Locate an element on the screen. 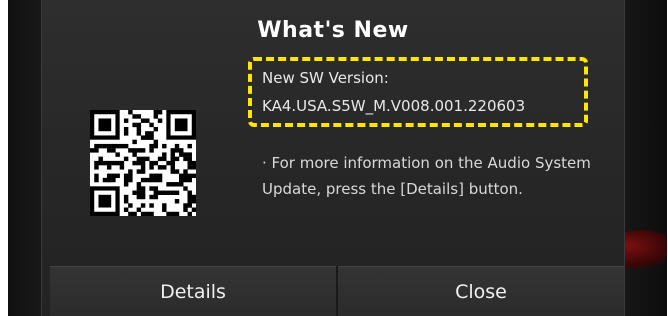 This screenshot has width=668, height=316. close-button: Close is located at coordinates (481, 291).